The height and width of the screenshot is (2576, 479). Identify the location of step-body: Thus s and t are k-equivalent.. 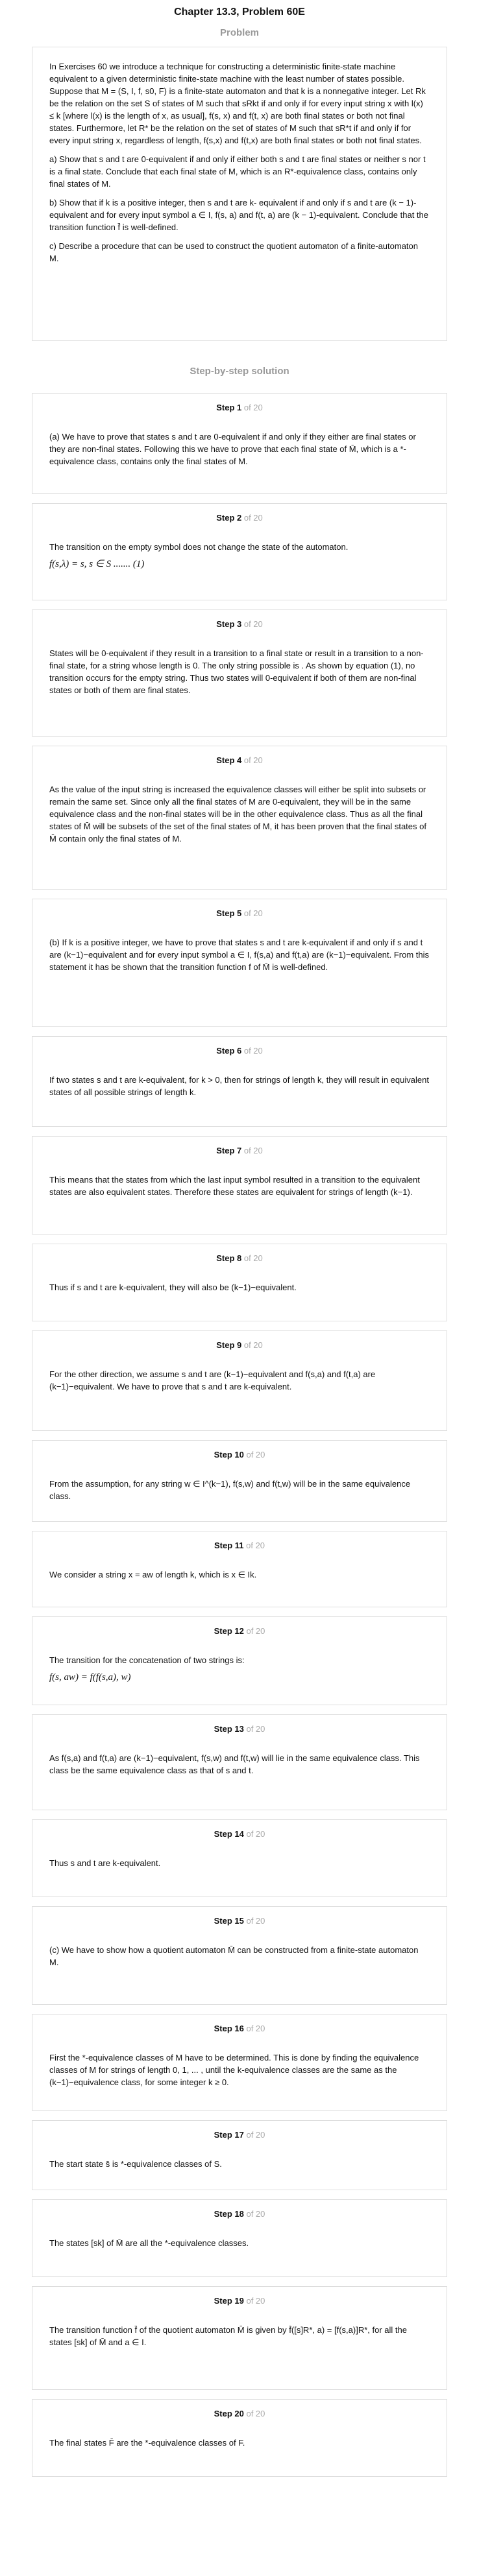
(239, 1863).